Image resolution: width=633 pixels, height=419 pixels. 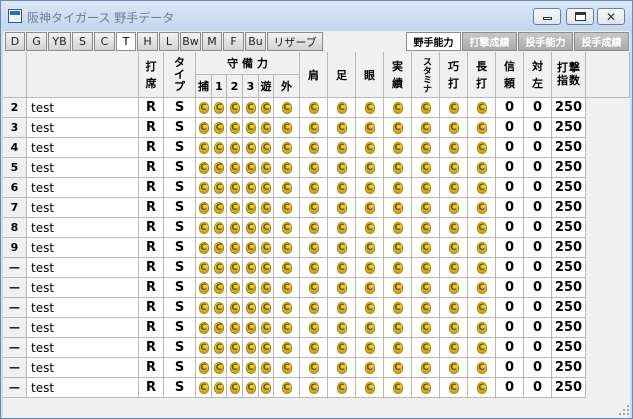 What do you see at coordinates (233, 41) in the screenshot?
I see `tab-f: F` at bounding box center [233, 41].